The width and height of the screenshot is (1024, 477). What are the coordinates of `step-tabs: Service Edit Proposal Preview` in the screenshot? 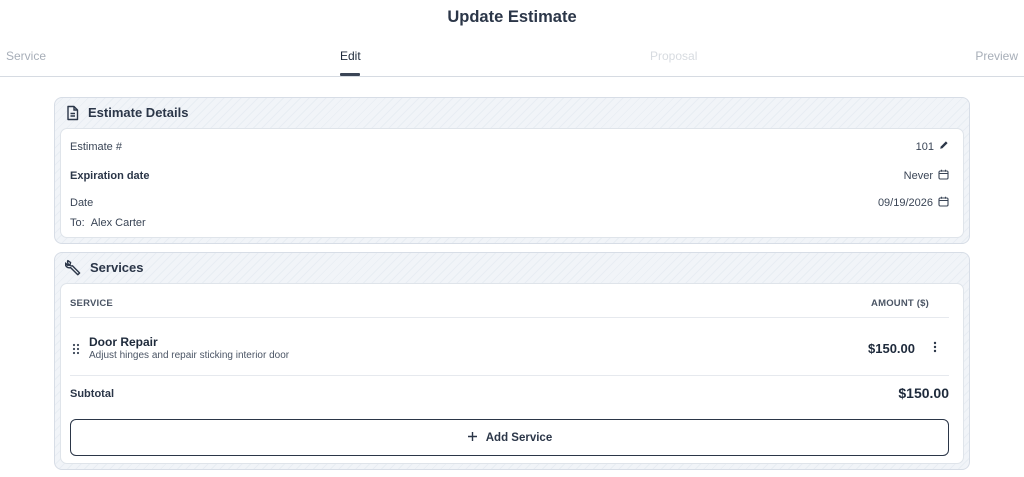 It's located at (512, 63).